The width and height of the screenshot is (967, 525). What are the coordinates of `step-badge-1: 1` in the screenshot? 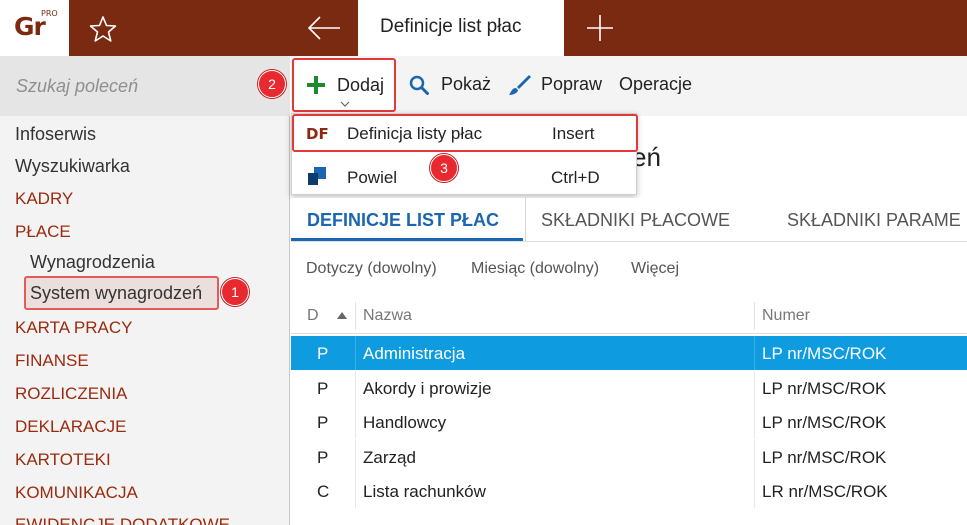 It's located at (235, 292).